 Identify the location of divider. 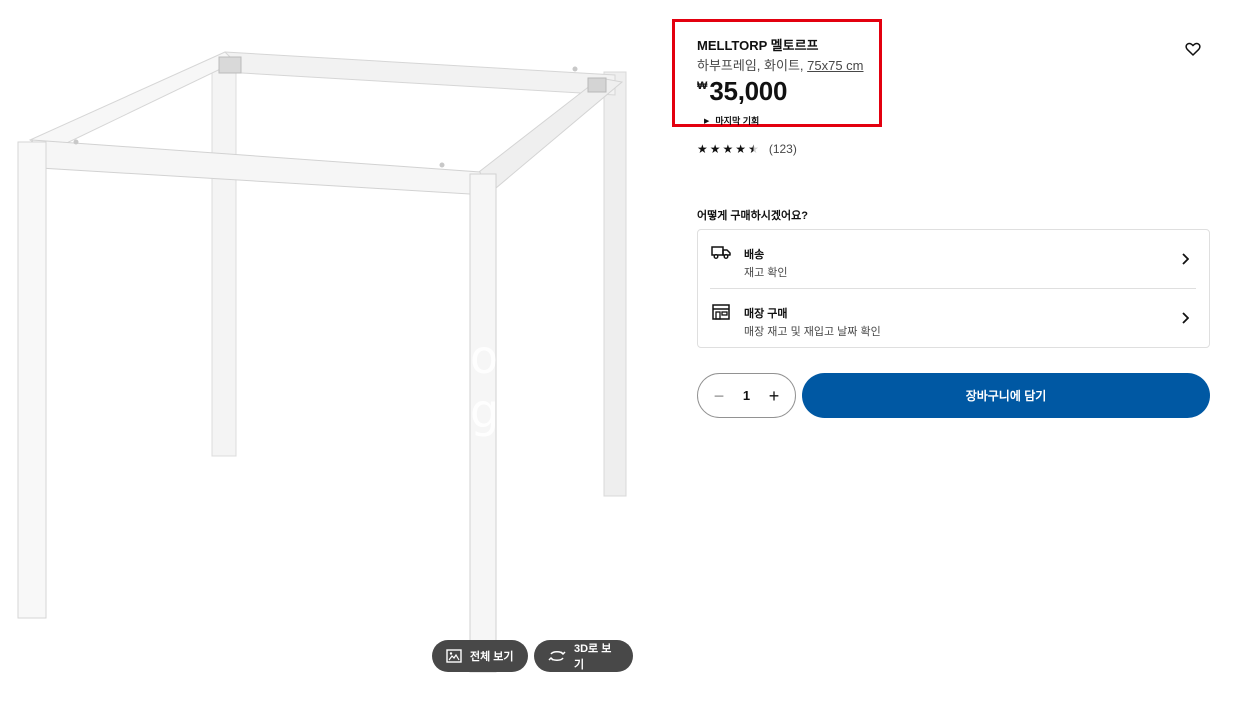
(953, 288).